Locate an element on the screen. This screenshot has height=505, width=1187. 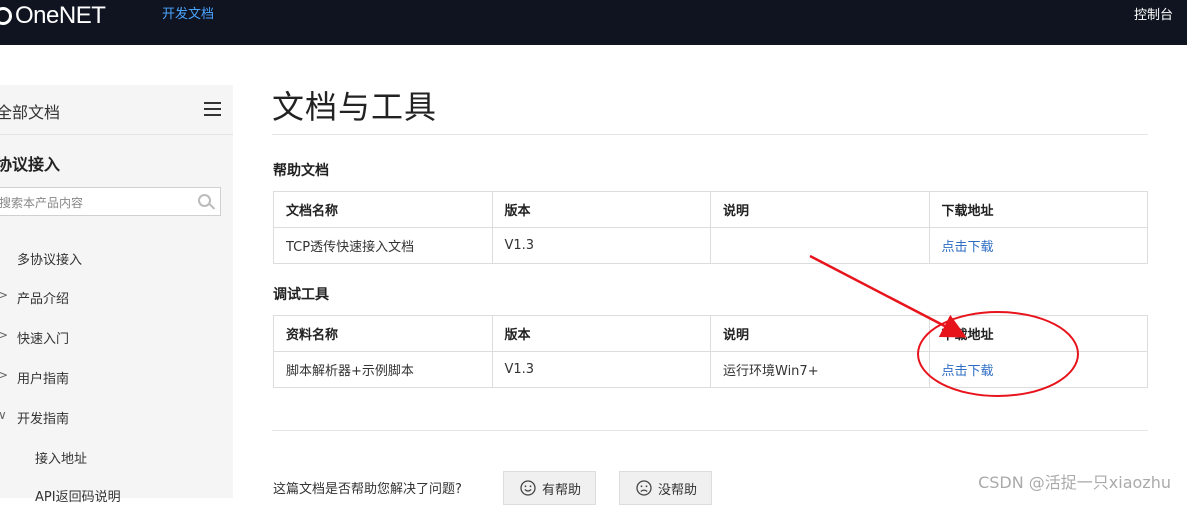
table-header-row: 文档名称 版本 说明 下载地址 is located at coordinates (710, 209).